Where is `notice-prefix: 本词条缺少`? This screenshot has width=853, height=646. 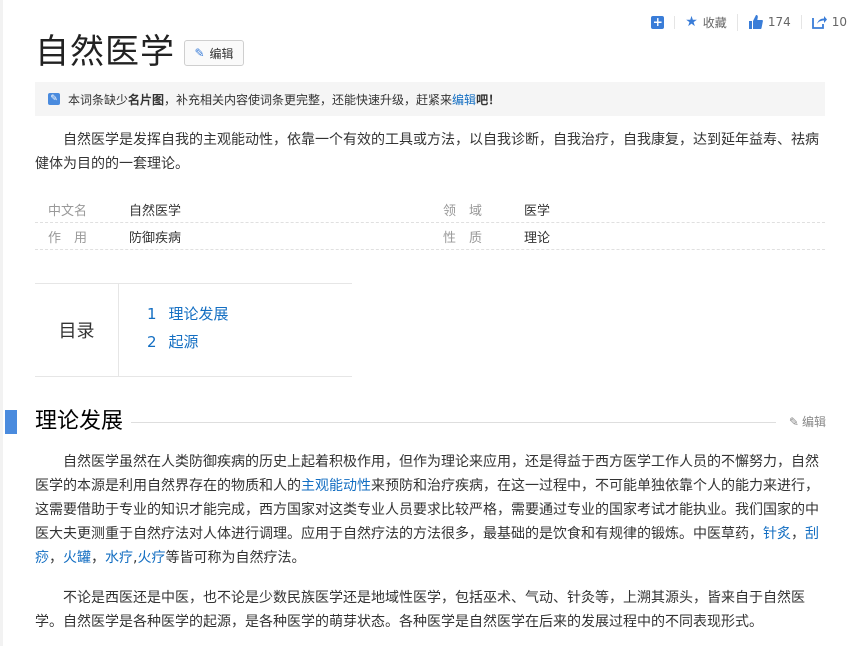 notice-prefix: 本词条缺少 is located at coordinates (98, 99).